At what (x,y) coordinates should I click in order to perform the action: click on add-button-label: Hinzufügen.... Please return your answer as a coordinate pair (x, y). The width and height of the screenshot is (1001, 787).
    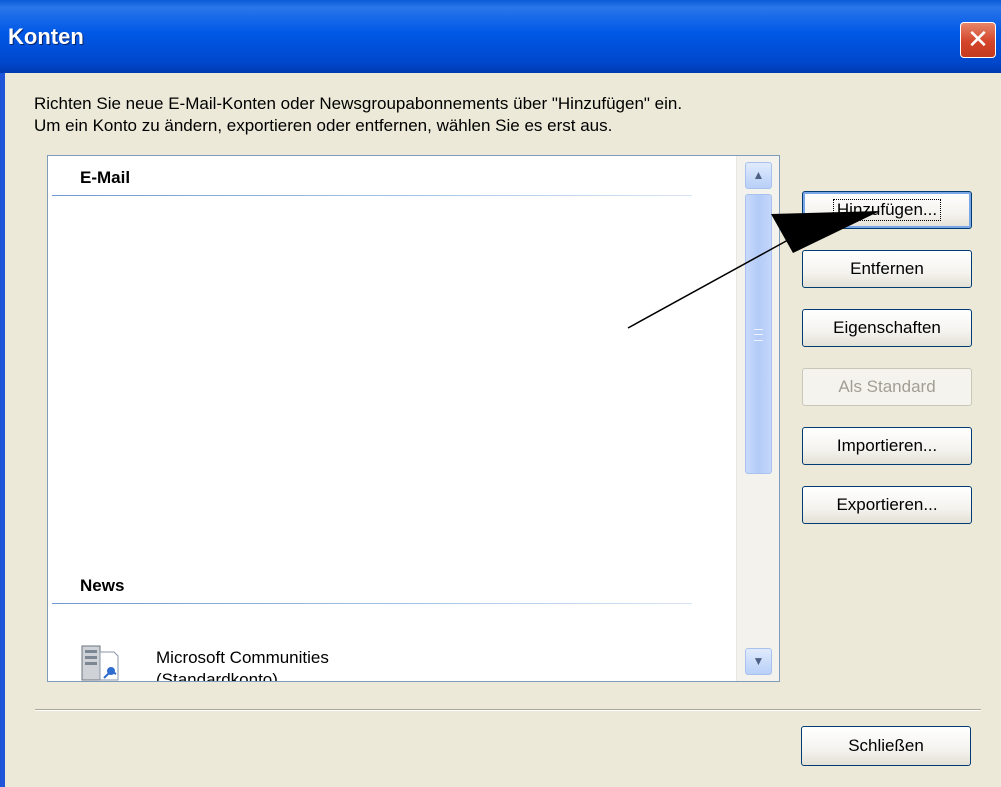
    Looking at the image, I should click on (887, 210).